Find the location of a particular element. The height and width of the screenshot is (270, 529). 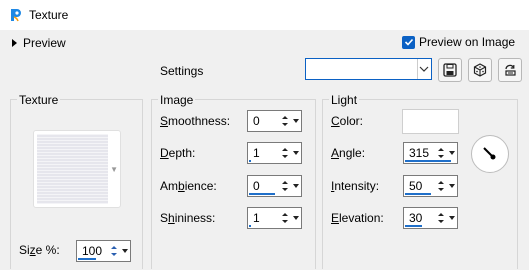

angle-spinbox: 315 is located at coordinates (430, 153).